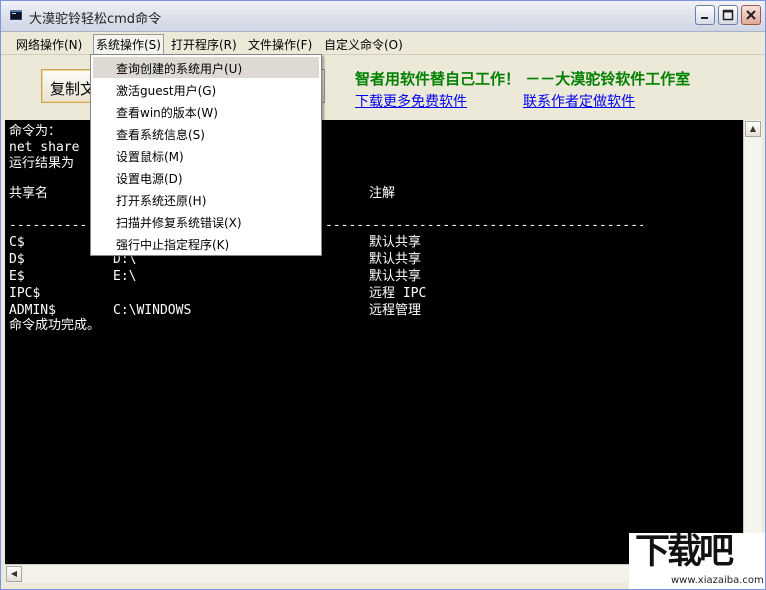 The height and width of the screenshot is (590, 766). Describe the element at coordinates (206, 67) in the screenshot. I see `menu-item-query-users: 查询创建的系统用户(U)` at that location.